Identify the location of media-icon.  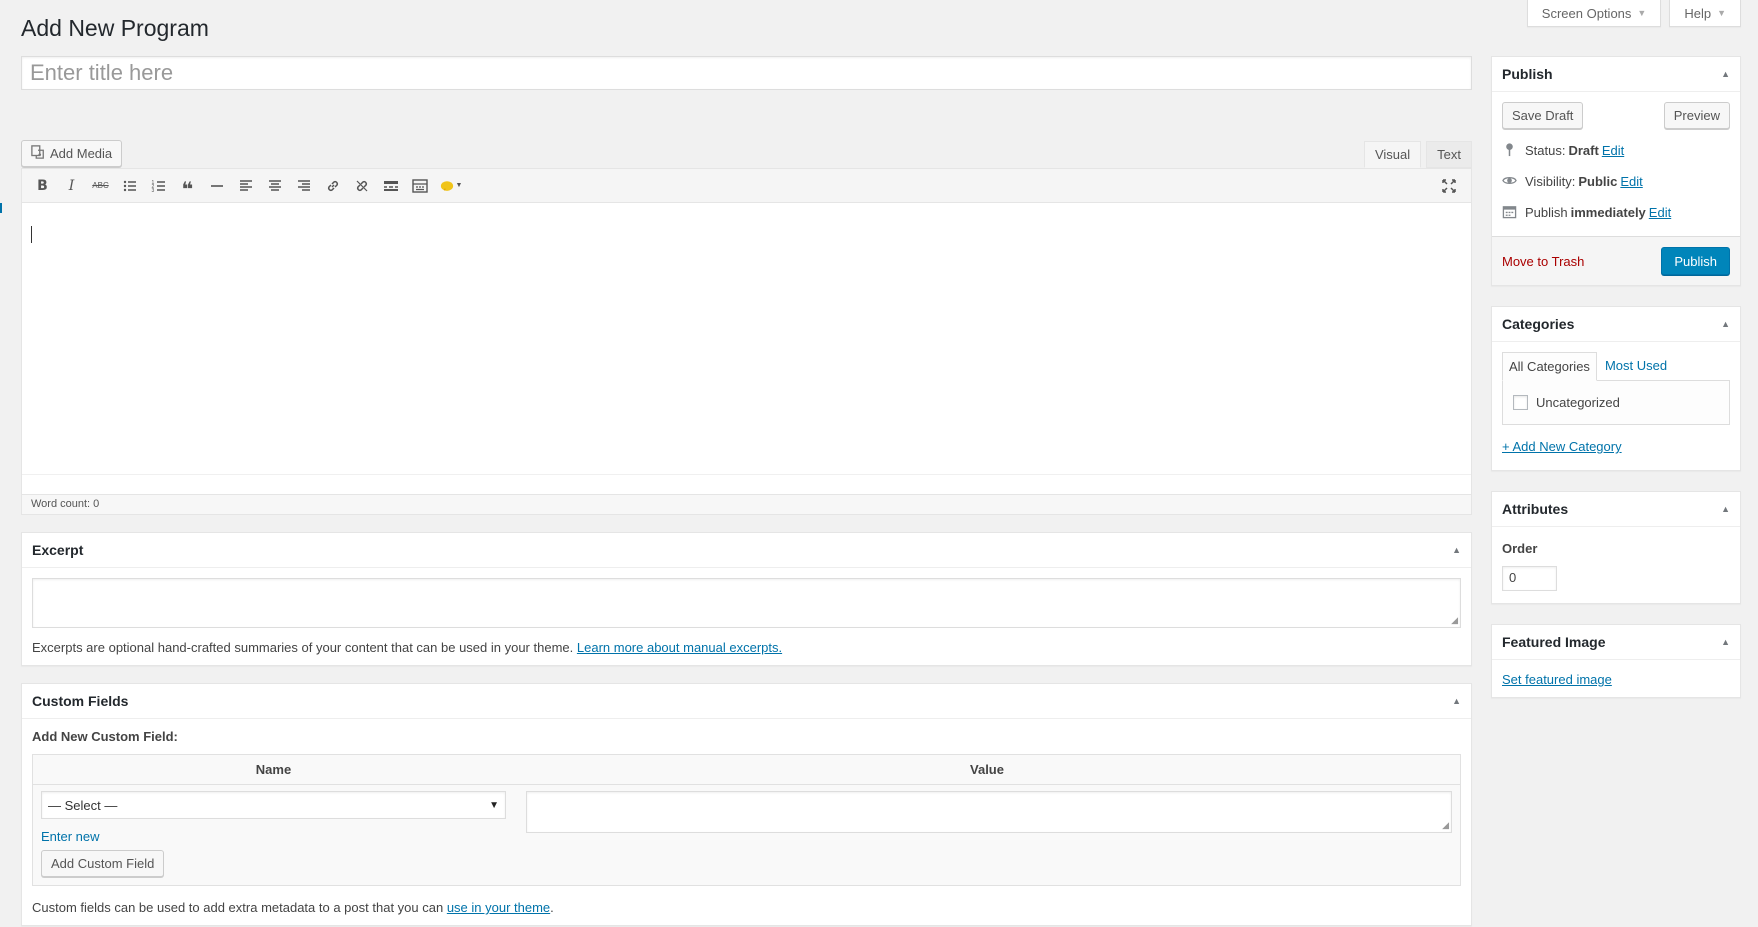
(38, 153).